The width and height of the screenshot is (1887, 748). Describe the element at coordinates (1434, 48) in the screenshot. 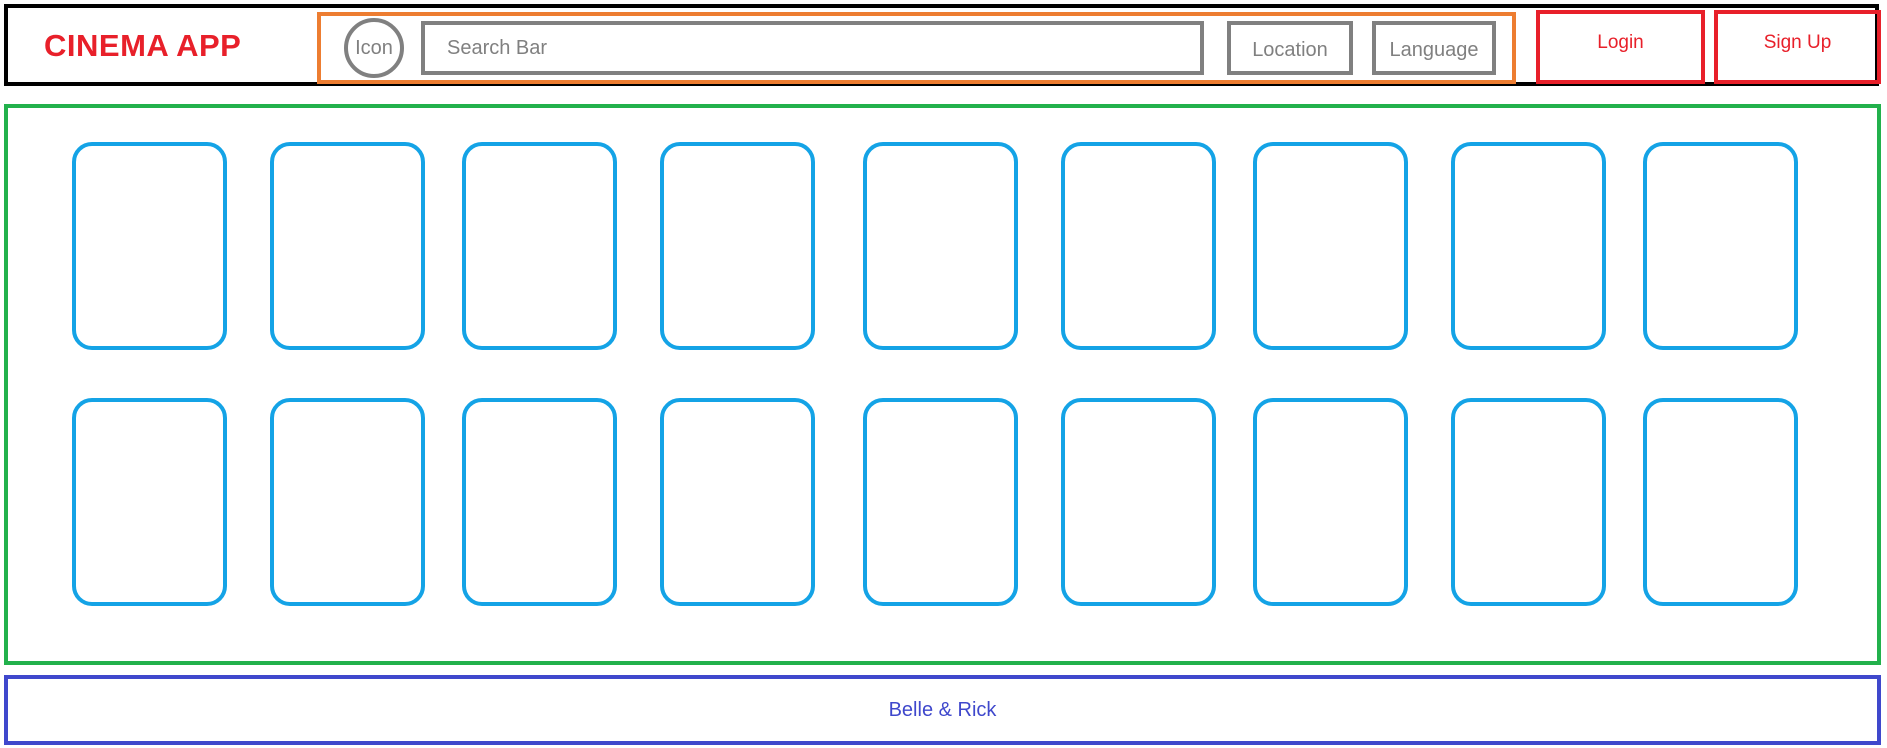

I see `language-select: Language` at that location.